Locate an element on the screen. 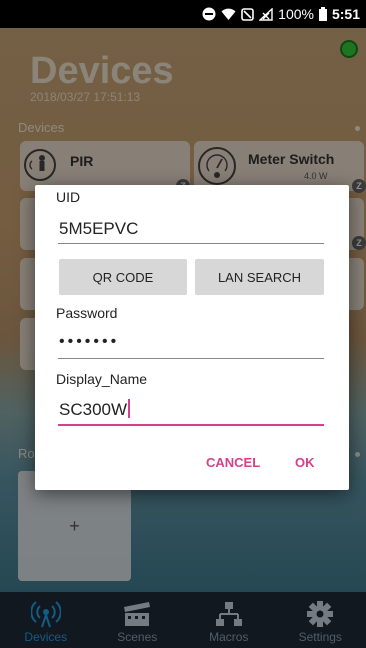  lan-search-button: LAN SEARCH is located at coordinates (259, 277).